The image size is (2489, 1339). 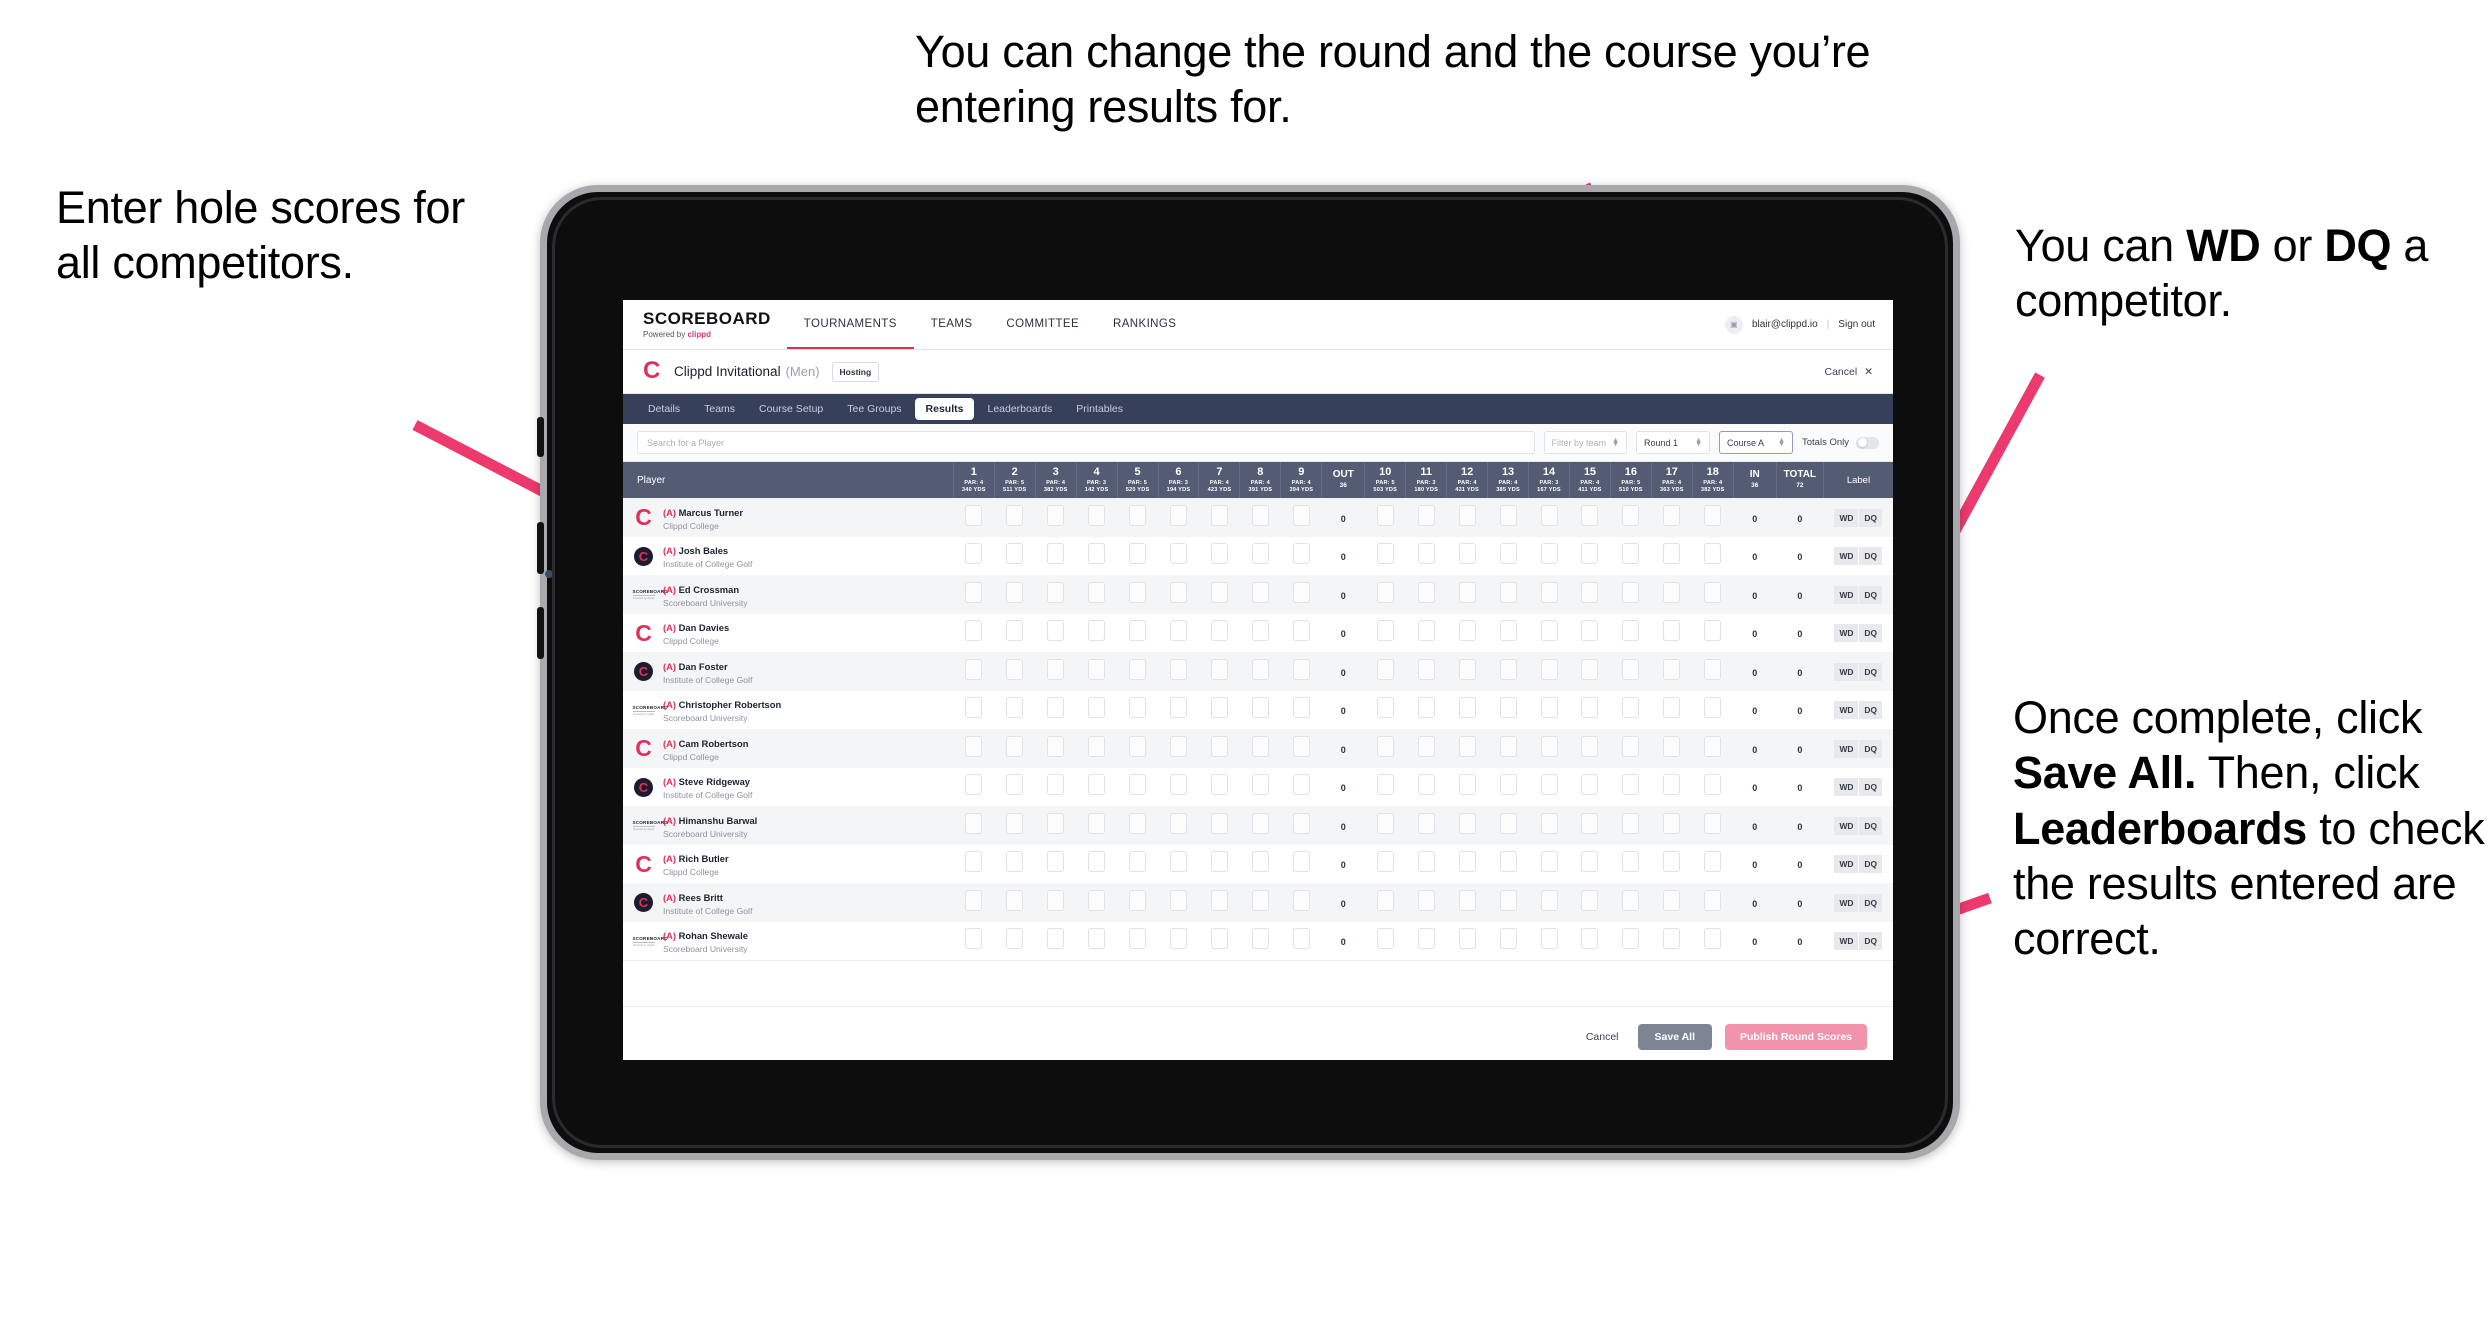 What do you see at coordinates (705, 324) in the screenshot?
I see `brand-logo: SCOREBOARD Powered by clippd` at bounding box center [705, 324].